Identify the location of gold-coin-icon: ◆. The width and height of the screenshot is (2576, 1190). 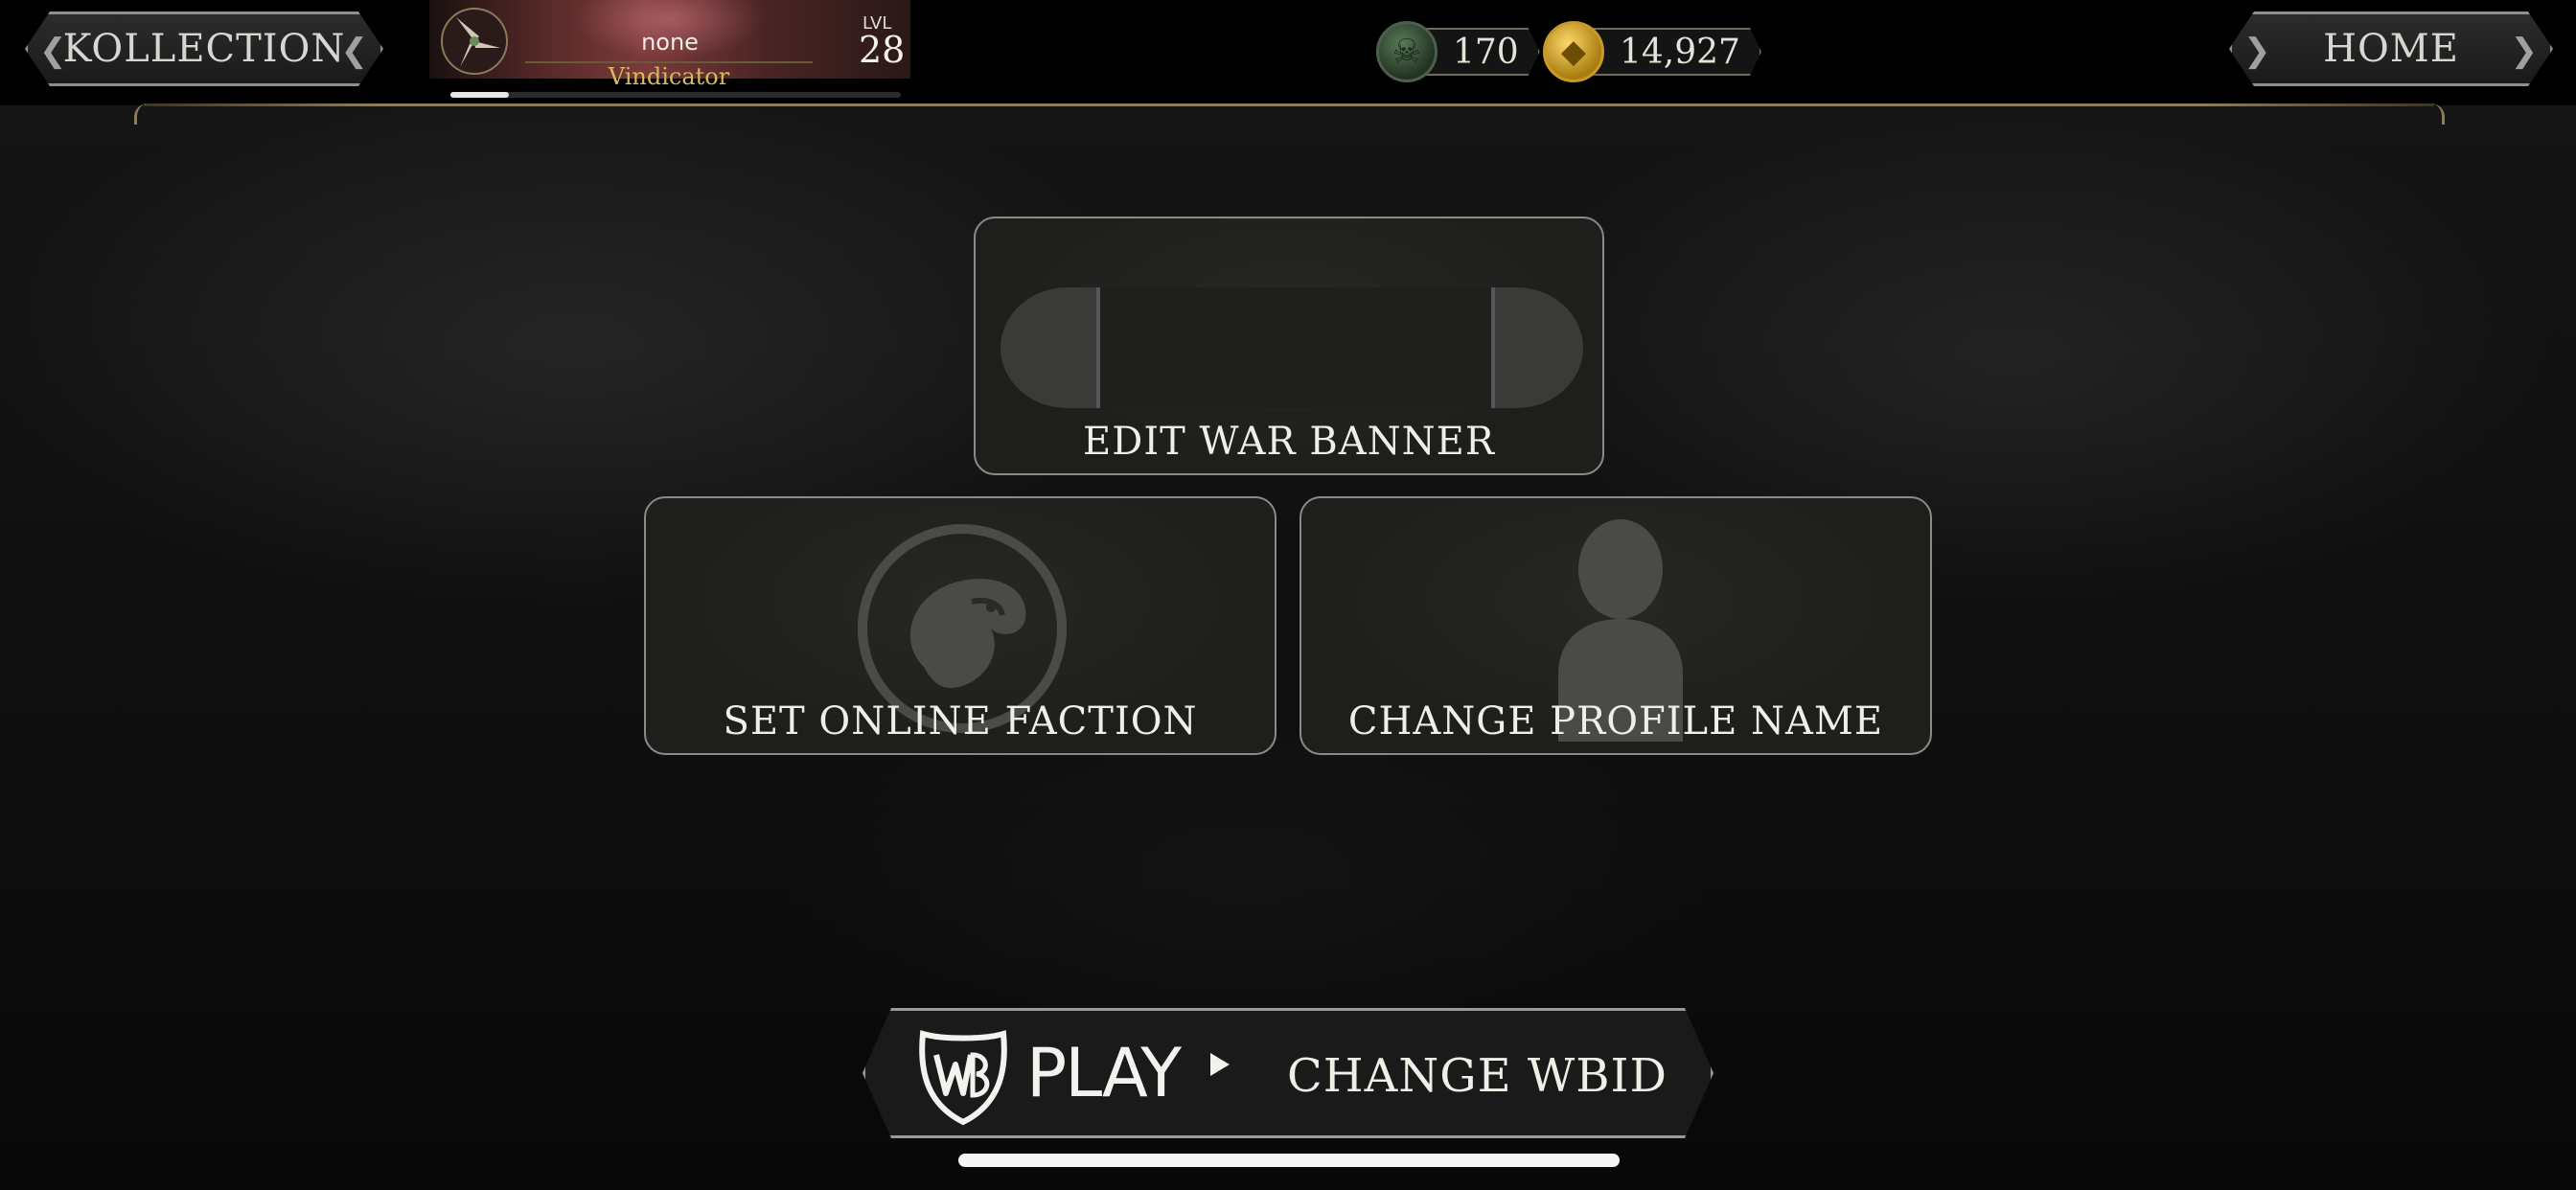
(1573, 52).